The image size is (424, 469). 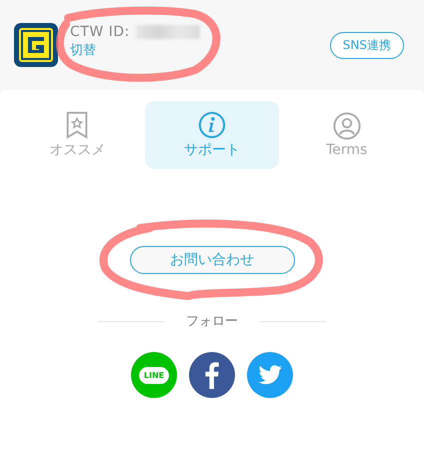 I want to click on contact-button: お問い合わせ, so click(x=212, y=260).